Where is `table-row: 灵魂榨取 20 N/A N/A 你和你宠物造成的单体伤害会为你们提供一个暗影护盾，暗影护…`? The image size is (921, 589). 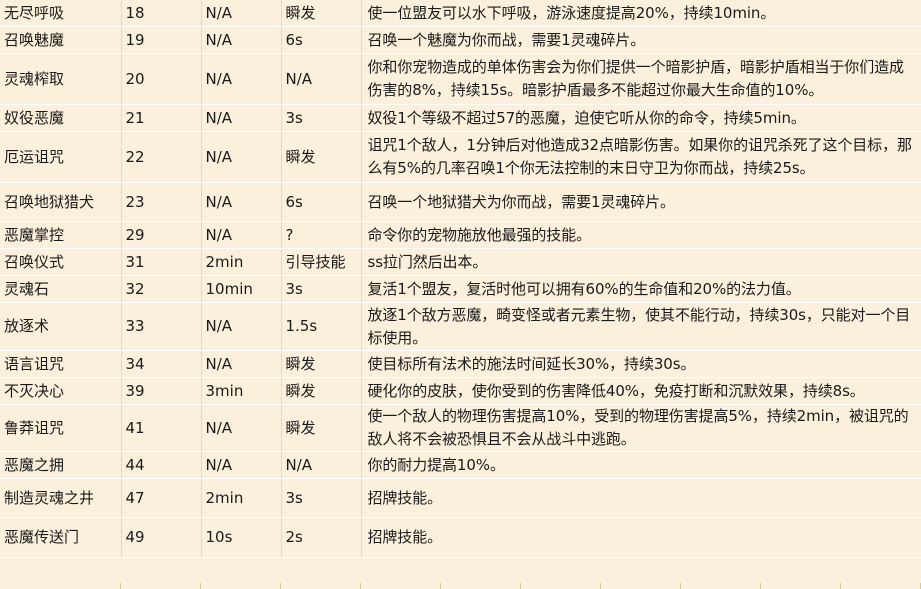
table-row: 灵魂榨取 20 N/A N/A 你和你宠物造成的单体伤害会为你们提供一个暗影护盾，暗影护… is located at coordinates (460, 79).